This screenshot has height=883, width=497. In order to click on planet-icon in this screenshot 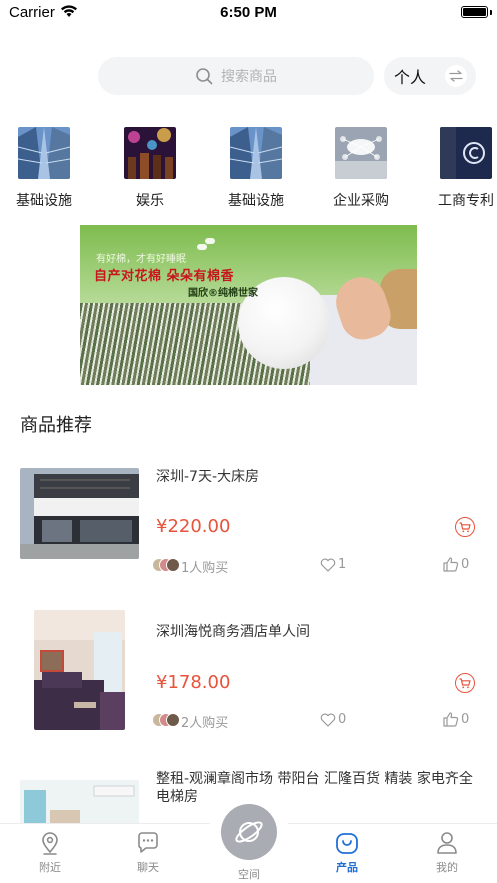, I will do `click(249, 832)`.